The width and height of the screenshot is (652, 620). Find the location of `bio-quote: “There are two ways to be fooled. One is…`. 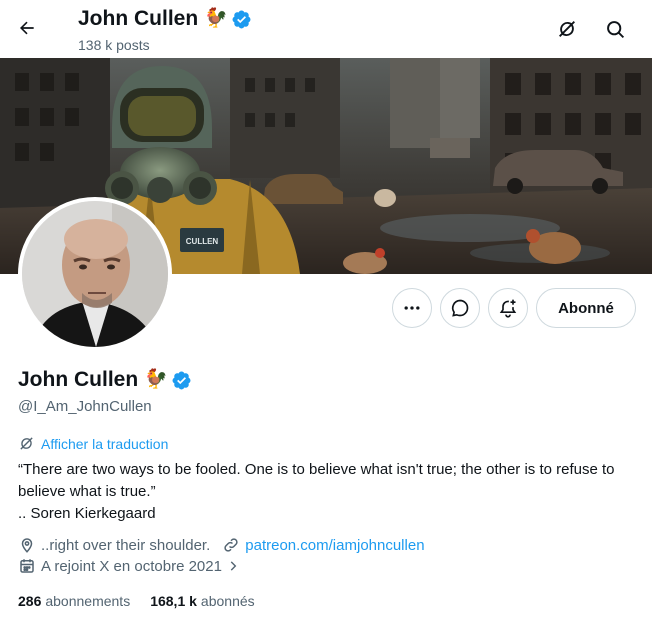

bio-quote: “There are two ways to be fooled. One is… is located at coordinates (316, 480).